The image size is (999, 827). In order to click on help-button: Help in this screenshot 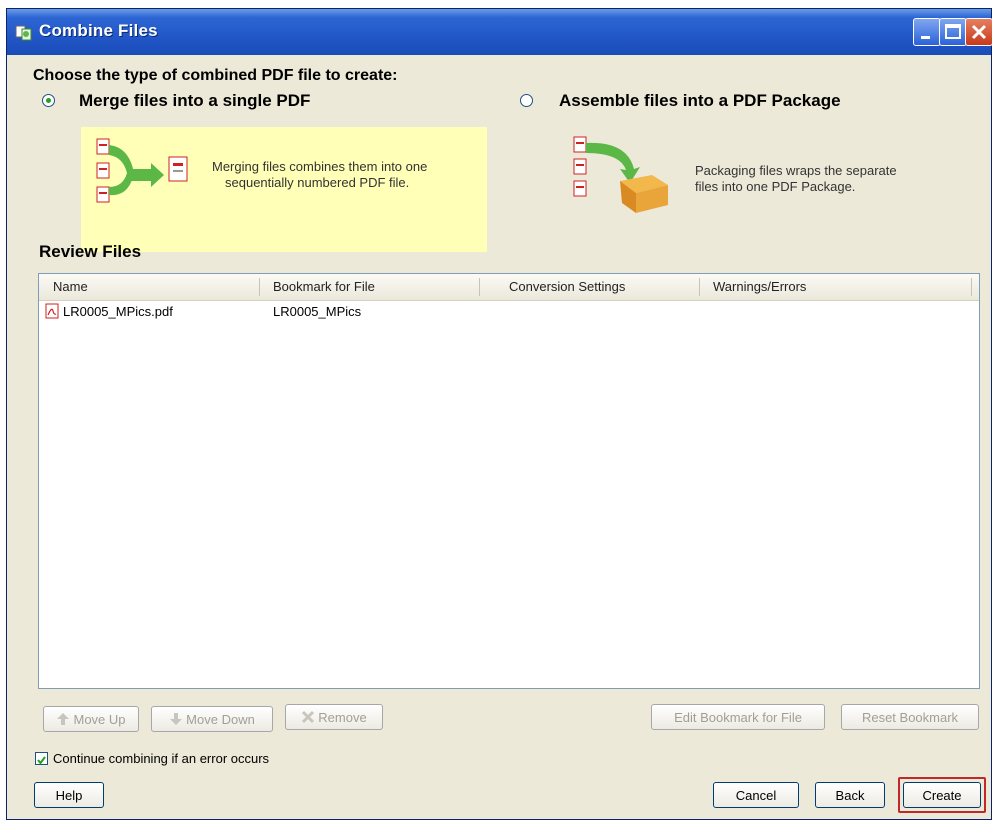, I will do `click(69, 795)`.